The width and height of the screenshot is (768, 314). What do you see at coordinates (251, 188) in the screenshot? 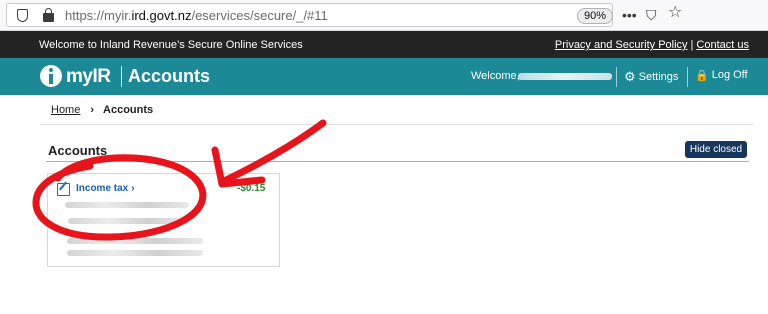
I see `account-balance: -$0.15` at bounding box center [251, 188].